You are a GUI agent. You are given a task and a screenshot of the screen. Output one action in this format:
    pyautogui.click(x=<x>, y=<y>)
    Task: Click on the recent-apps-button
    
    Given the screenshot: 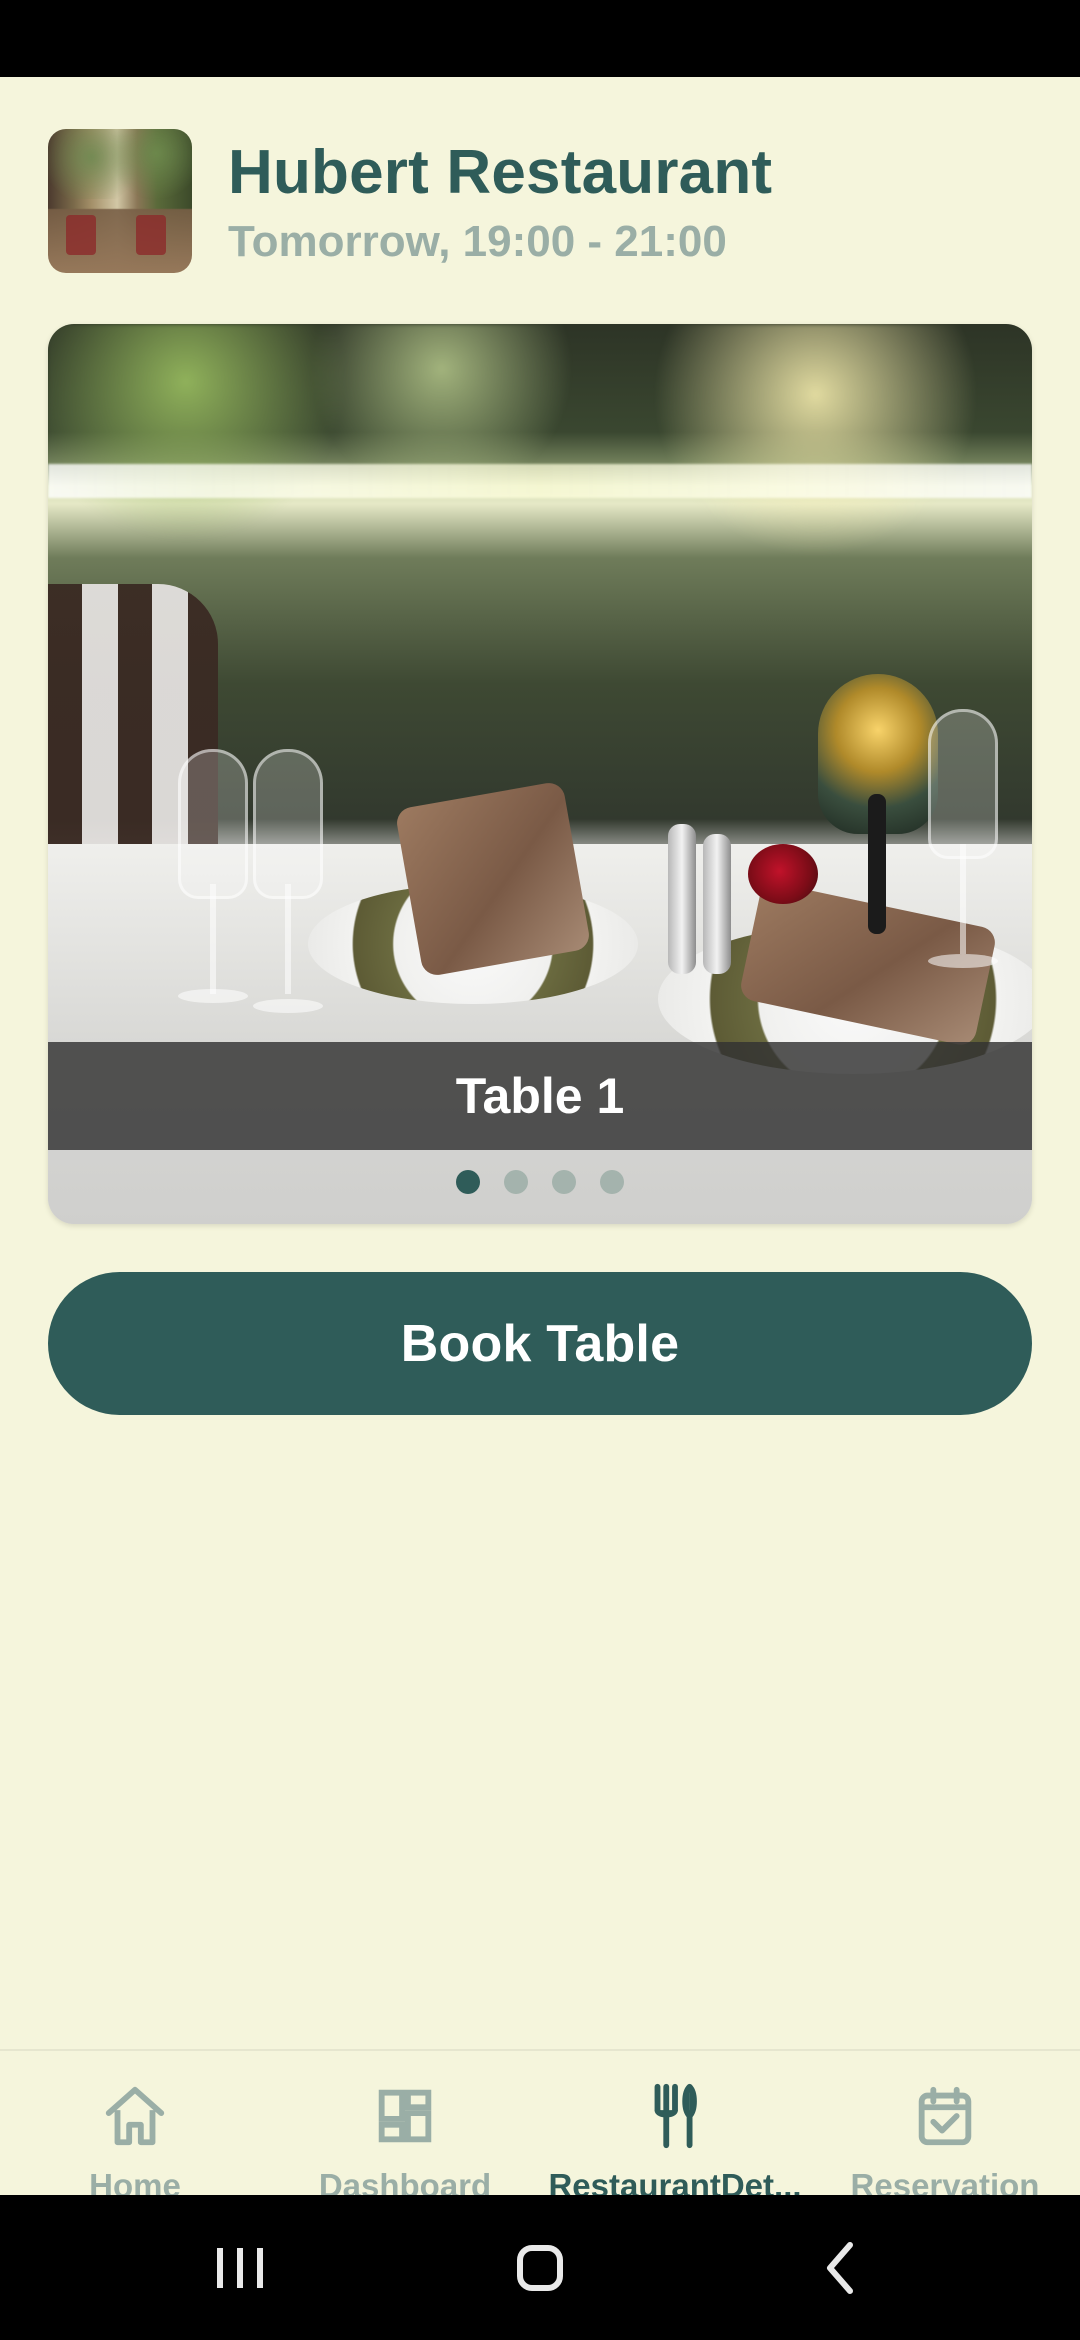 What is the action you would take?
    pyautogui.click(x=240, y=2267)
    